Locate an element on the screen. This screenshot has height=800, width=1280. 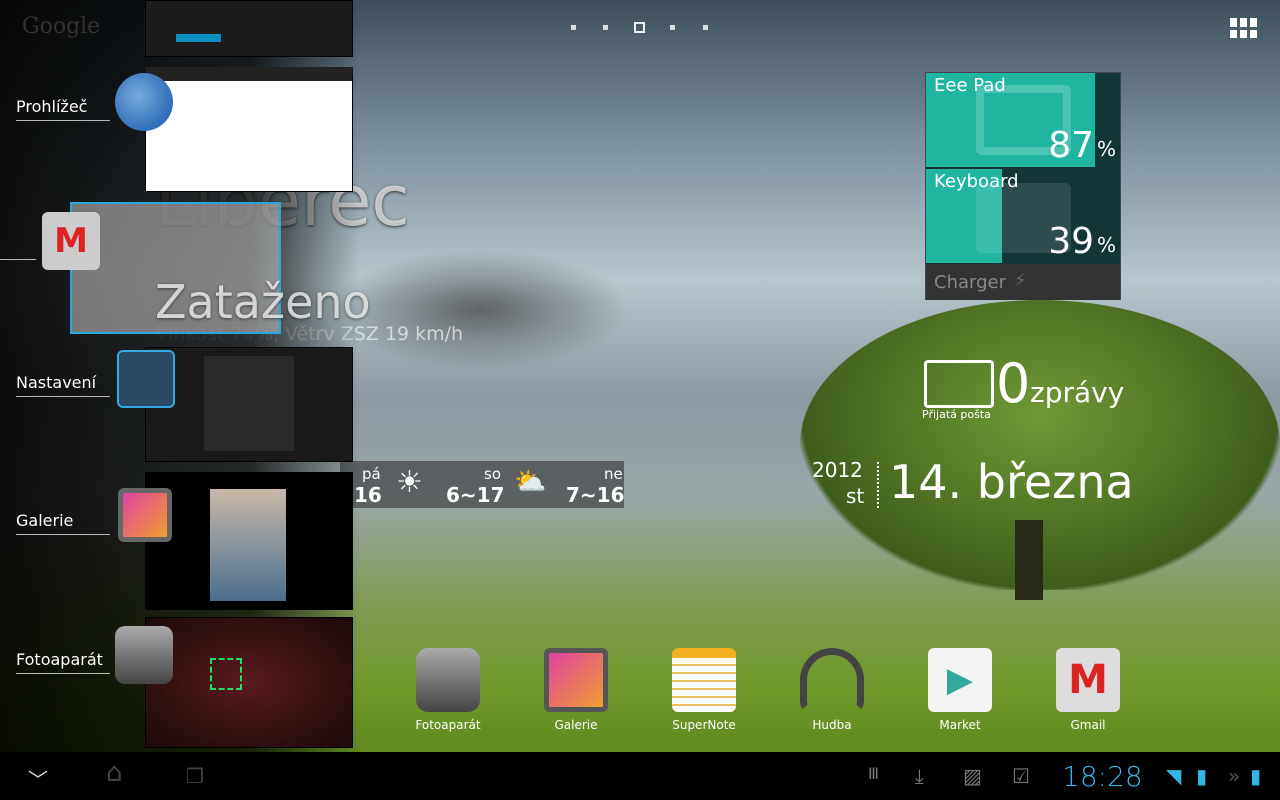
keyboard-label: Keyboard is located at coordinates (976, 181).